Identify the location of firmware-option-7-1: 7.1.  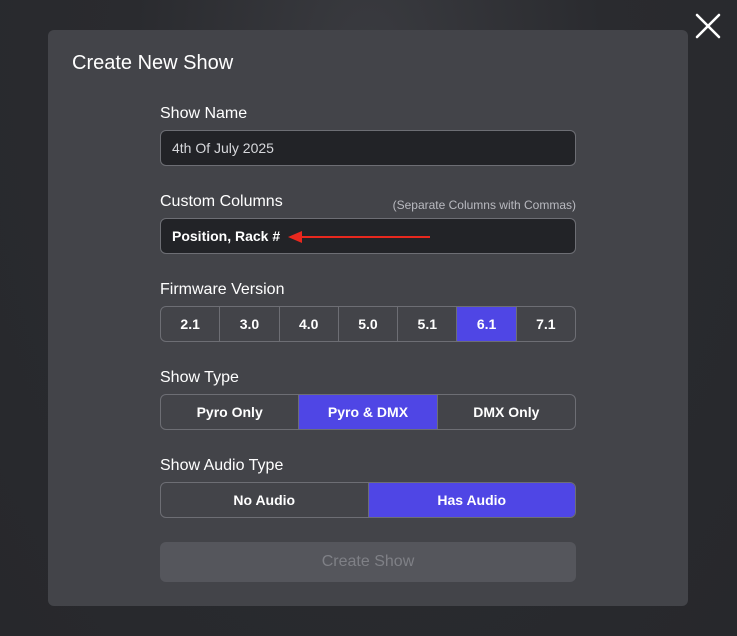
(546, 324).